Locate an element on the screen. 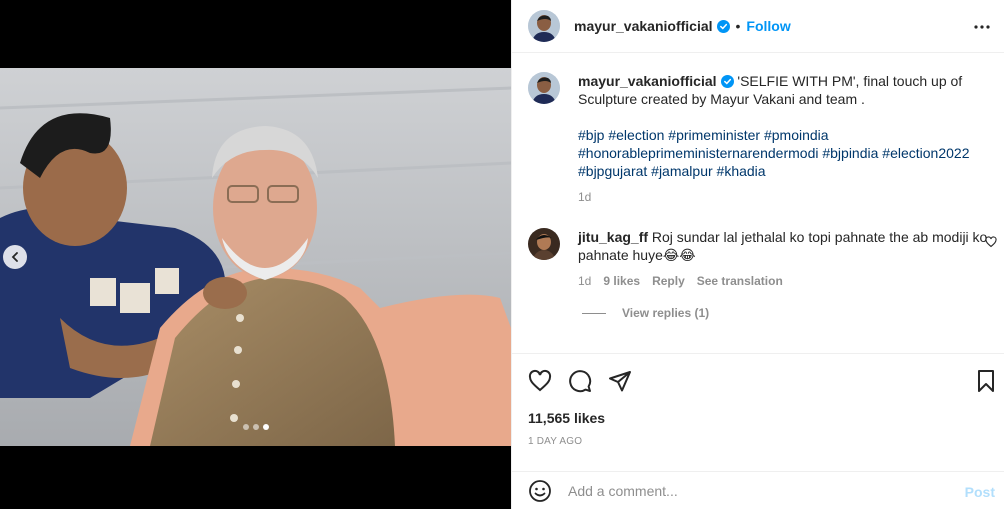 This screenshot has height=509, width=1004. post-actions: 11,565 likes 1 DAY AGO is located at coordinates (758, 403).